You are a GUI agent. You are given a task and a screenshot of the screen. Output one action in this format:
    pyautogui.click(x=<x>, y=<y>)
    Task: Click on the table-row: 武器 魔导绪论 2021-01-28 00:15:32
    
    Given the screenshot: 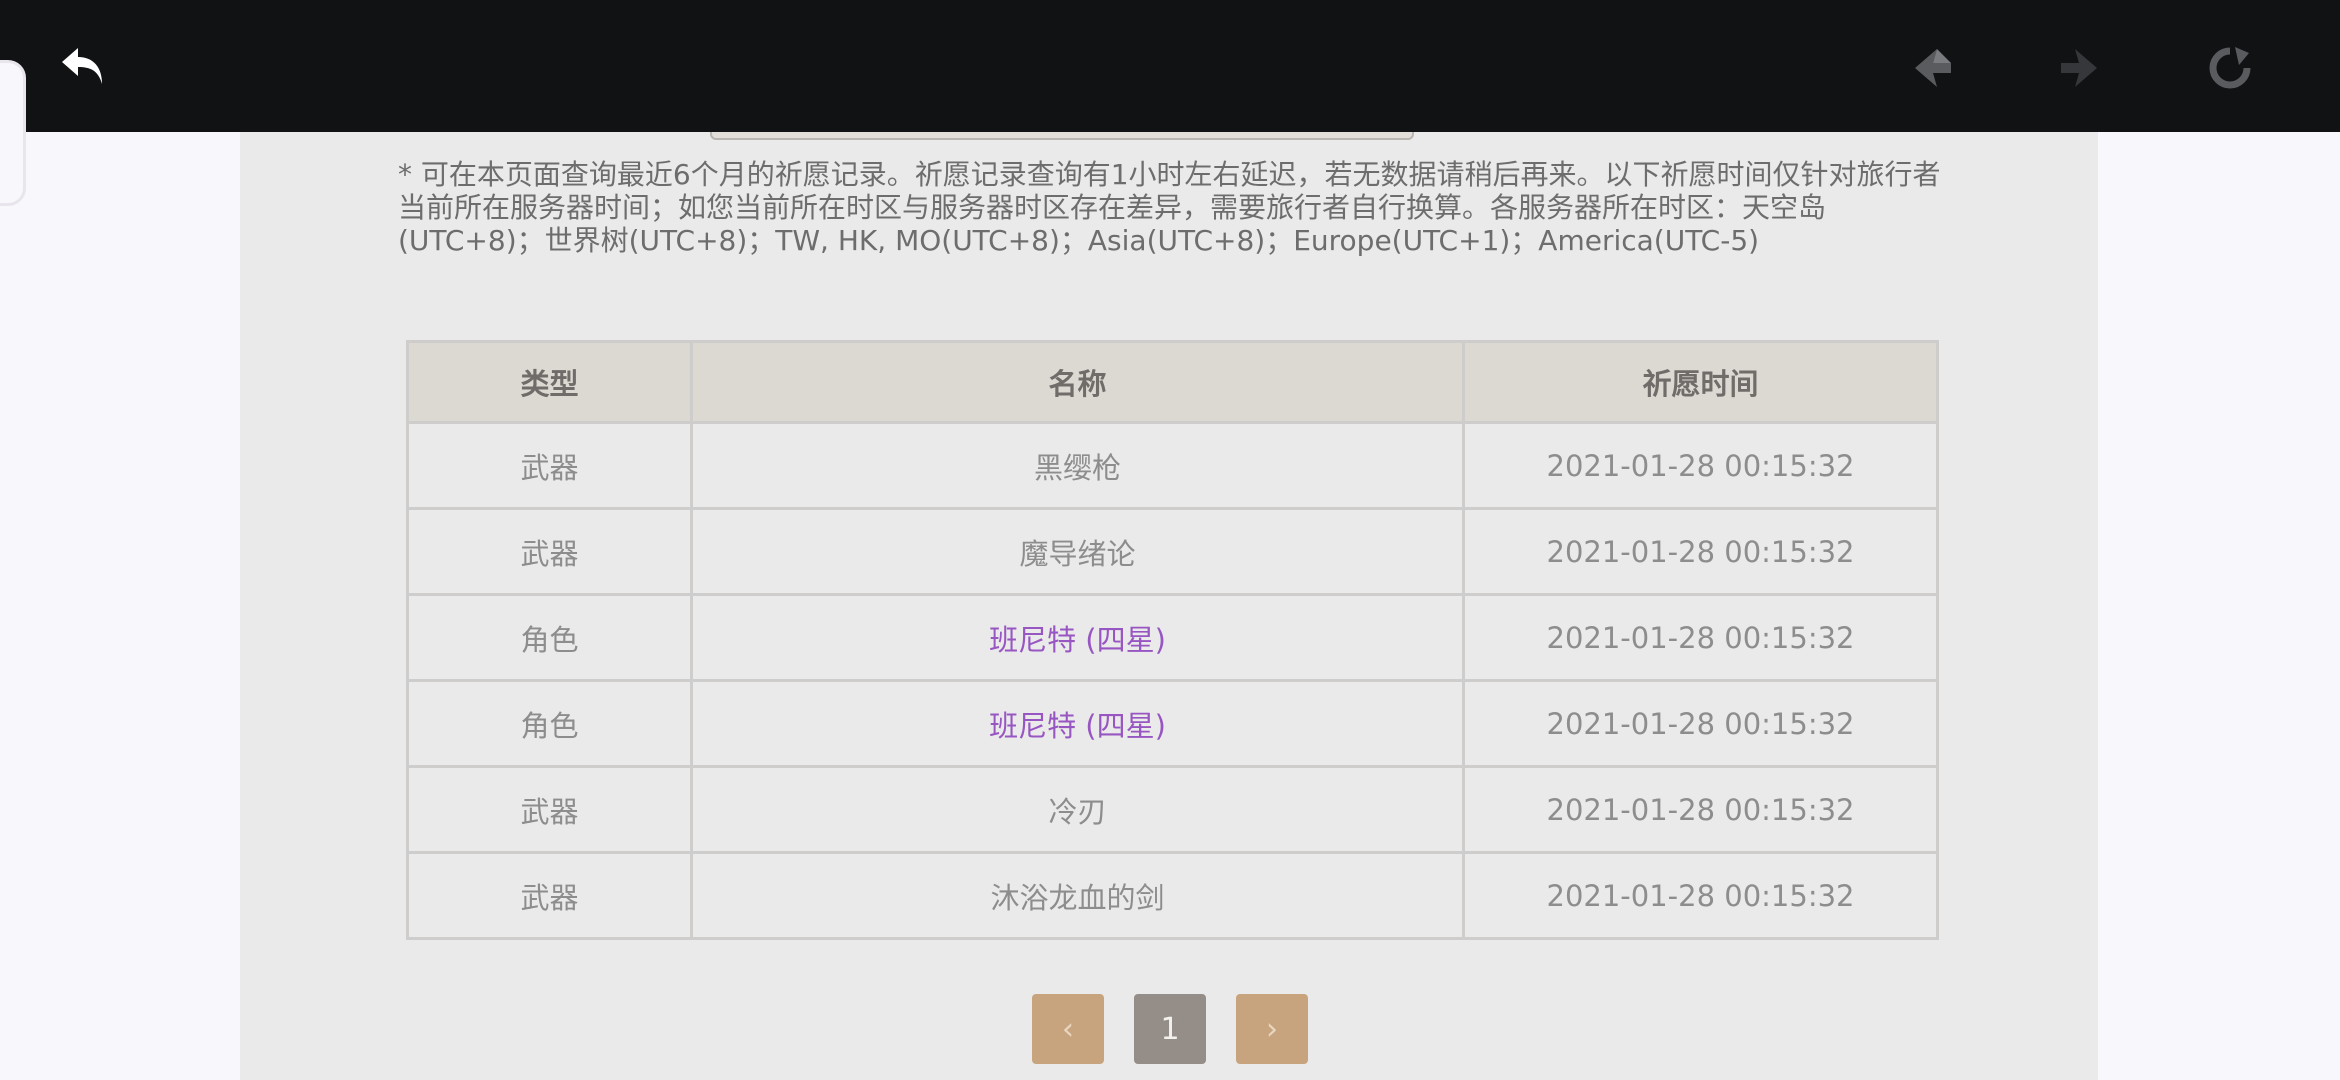 What is the action you would take?
    pyautogui.click(x=1172, y=551)
    